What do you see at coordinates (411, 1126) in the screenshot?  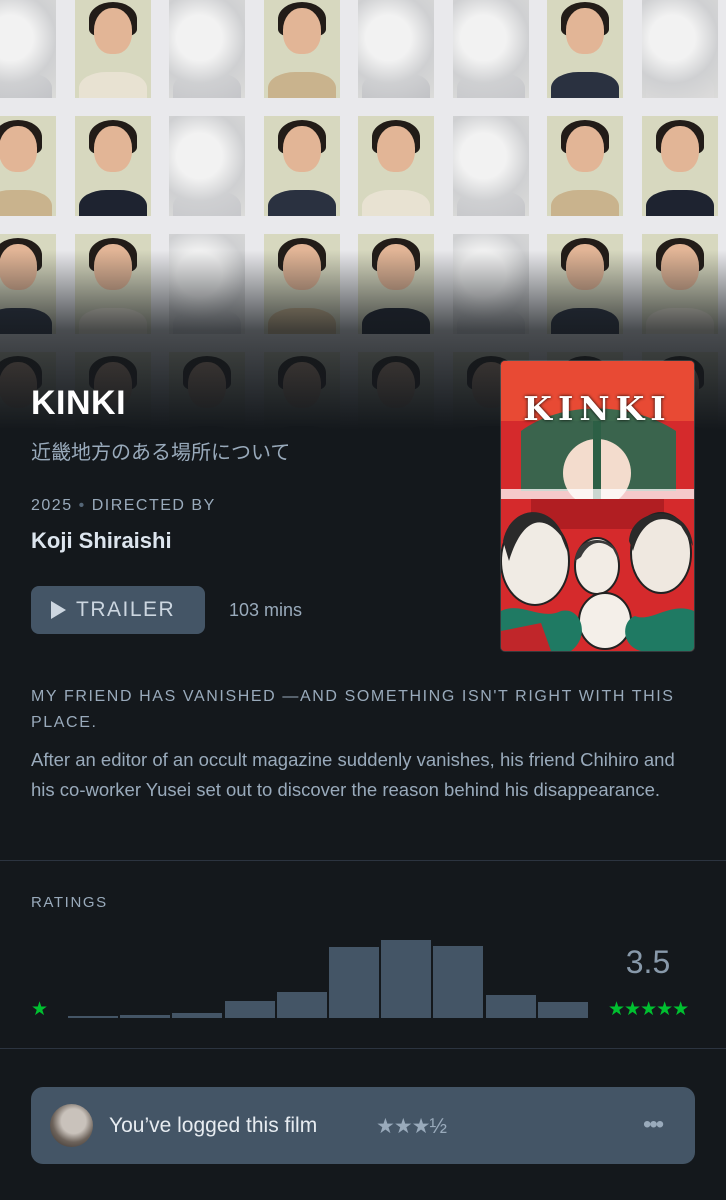 I see `user-rating: ★★★½` at bounding box center [411, 1126].